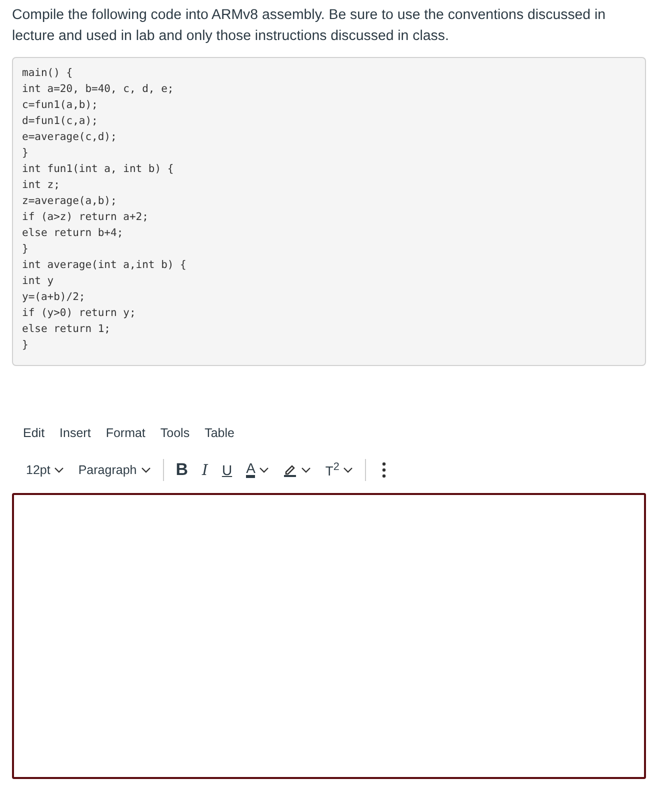  I want to click on menu-item: Table, so click(219, 433).